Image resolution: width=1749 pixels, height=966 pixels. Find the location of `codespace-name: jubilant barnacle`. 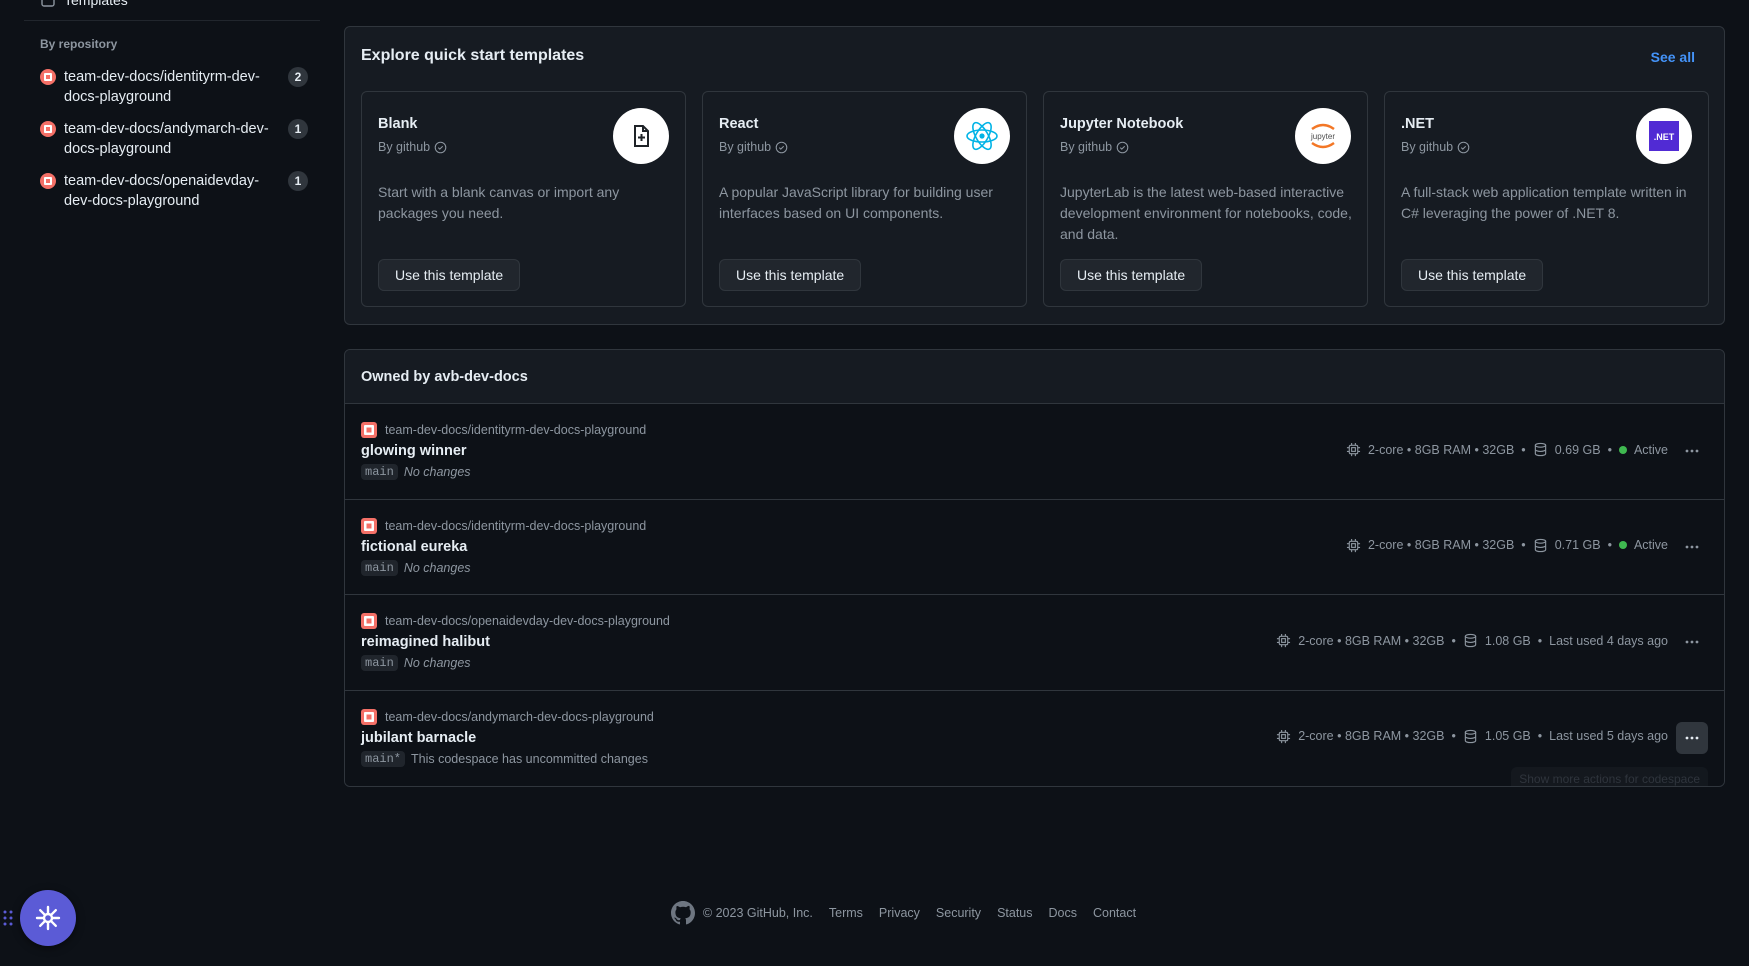

codespace-name: jubilant barnacle is located at coordinates (418, 738).